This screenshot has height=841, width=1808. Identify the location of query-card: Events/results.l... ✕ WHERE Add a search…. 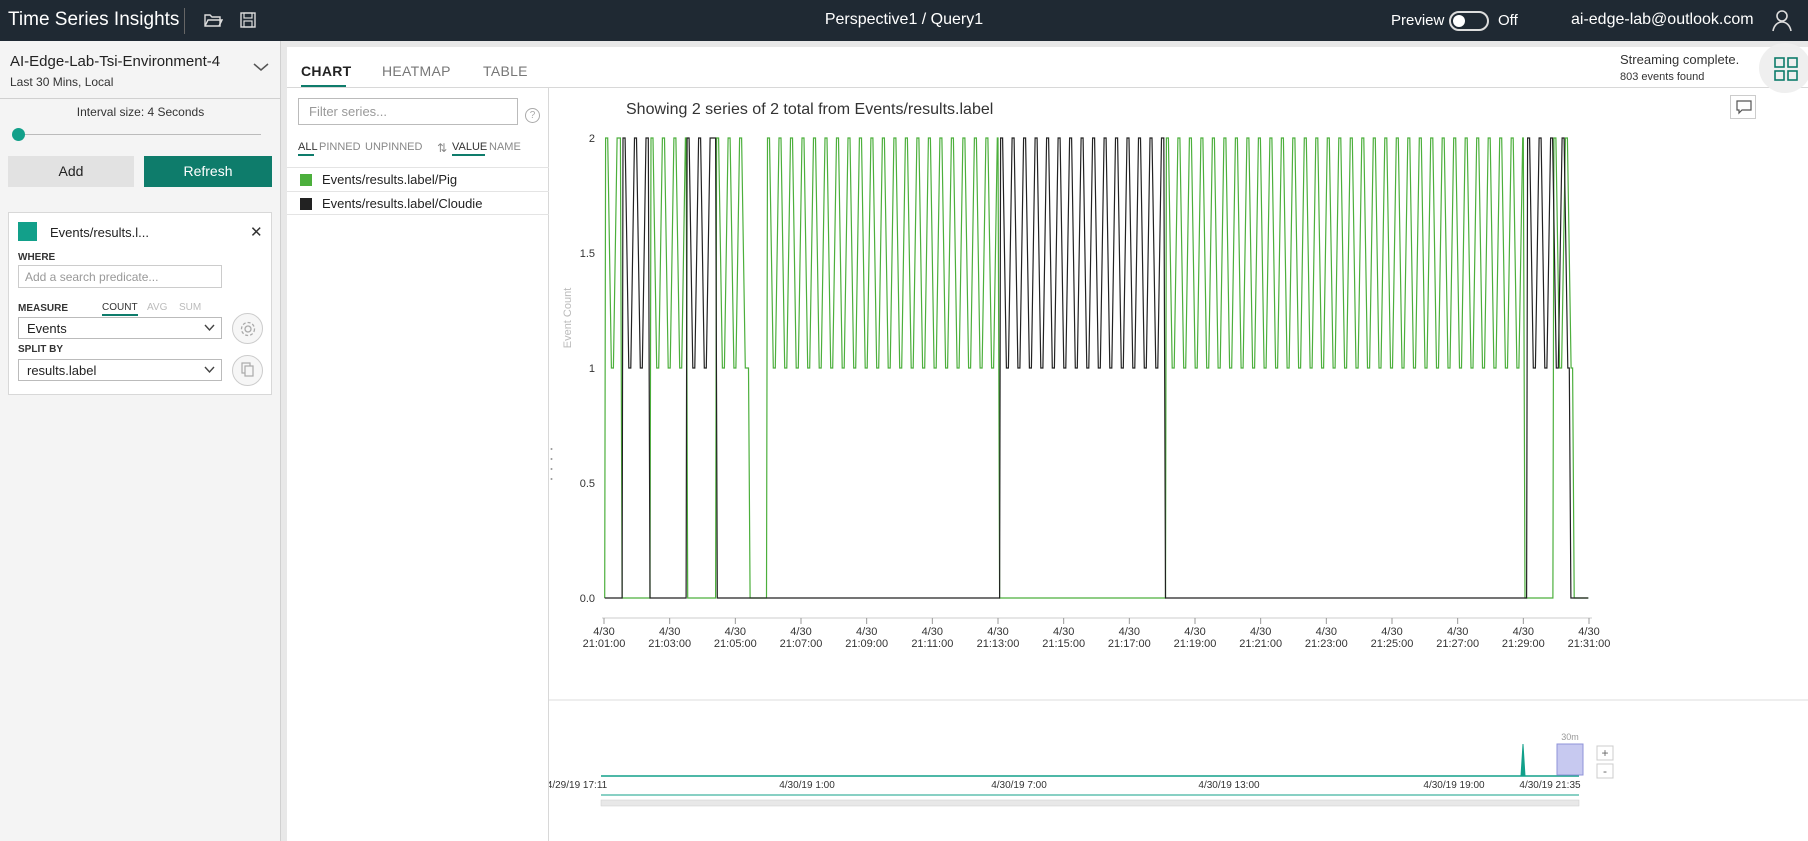
(140, 303).